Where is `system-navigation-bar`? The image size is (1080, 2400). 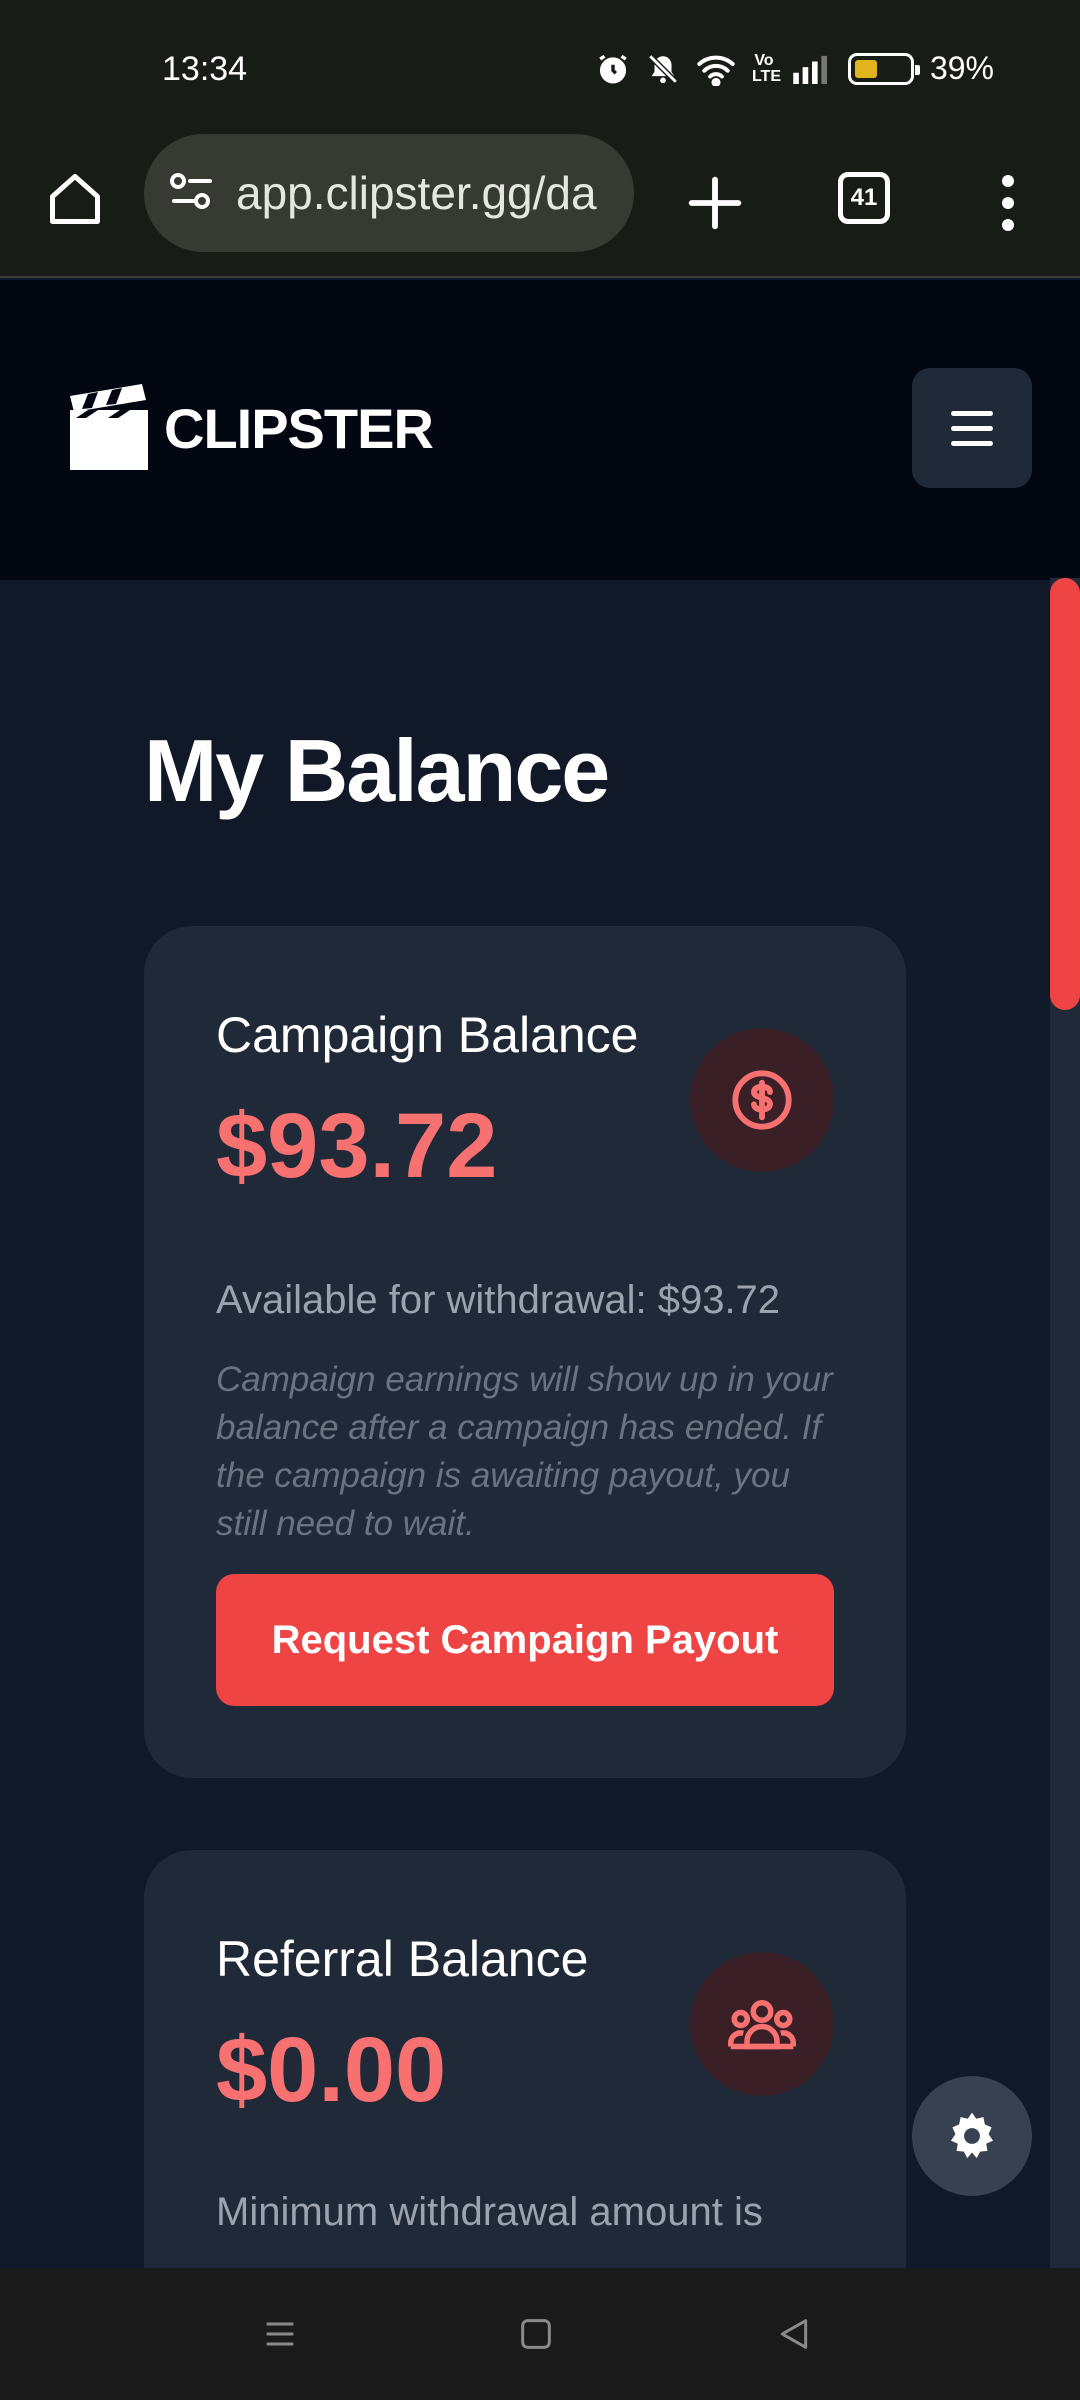
system-navigation-bar is located at coordinates (540, 2334).